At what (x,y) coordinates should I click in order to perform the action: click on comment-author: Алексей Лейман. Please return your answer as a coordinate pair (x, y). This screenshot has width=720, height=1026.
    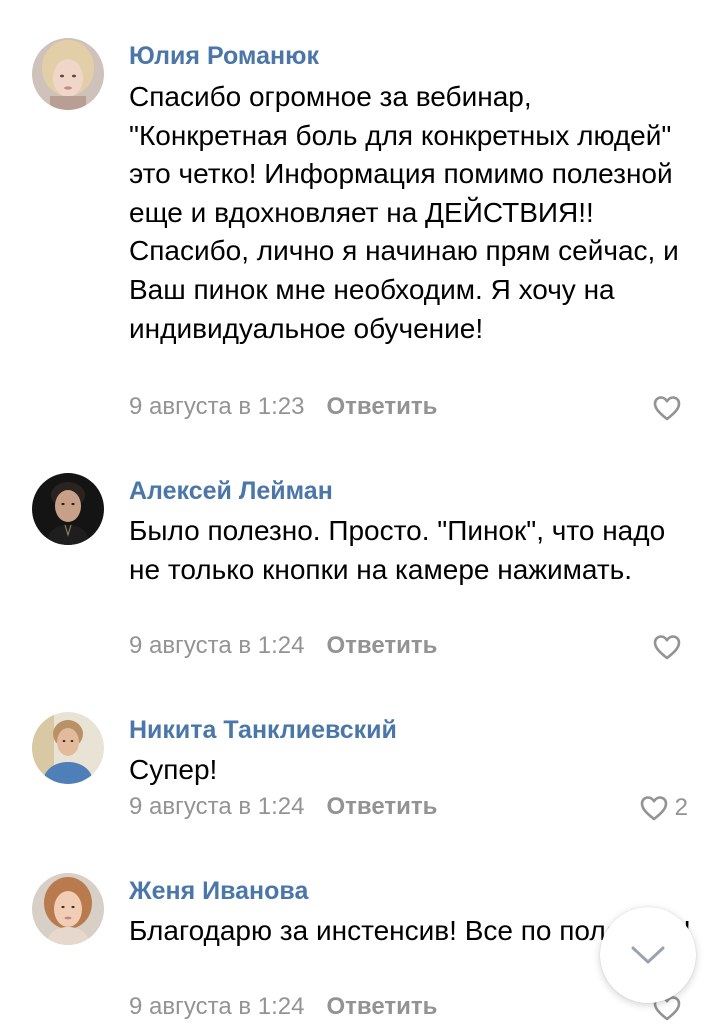
    Looking at the image, I should click on (231, 491).